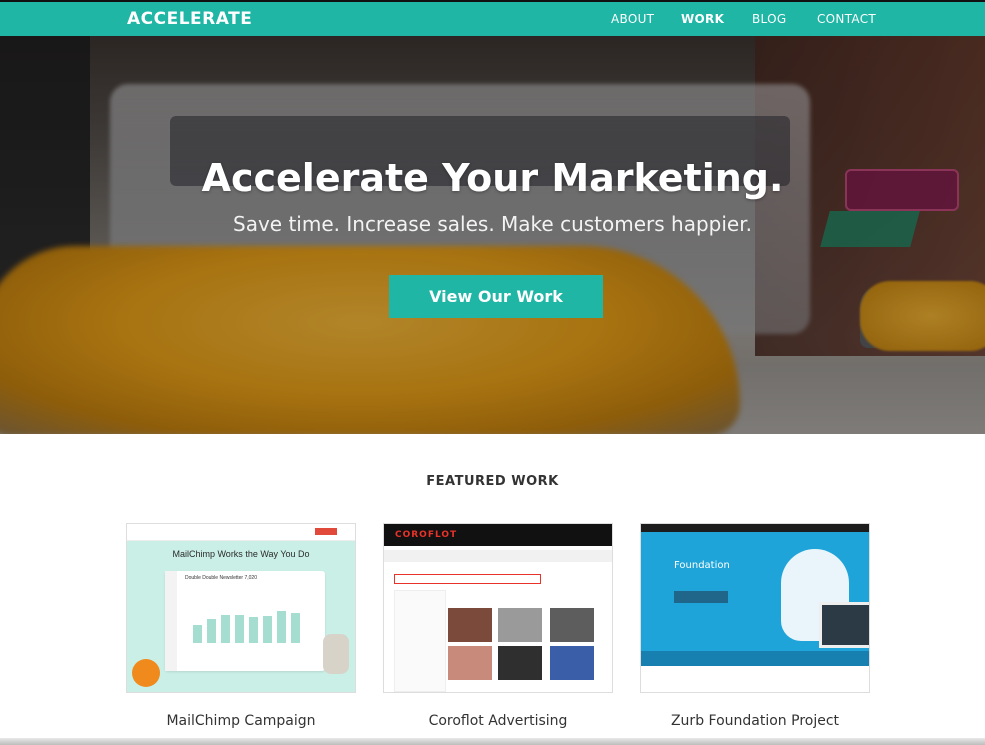  What do you see at coordinates (492, 178) in the screenshot?
I see `hero-title: Accelerate Your Marketing.` at bounding box center [492, 178].